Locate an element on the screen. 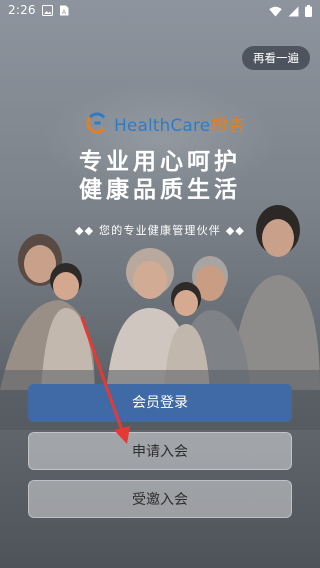  hero-line-1: 专业用心呵护 is located at coordinates (160, 162).